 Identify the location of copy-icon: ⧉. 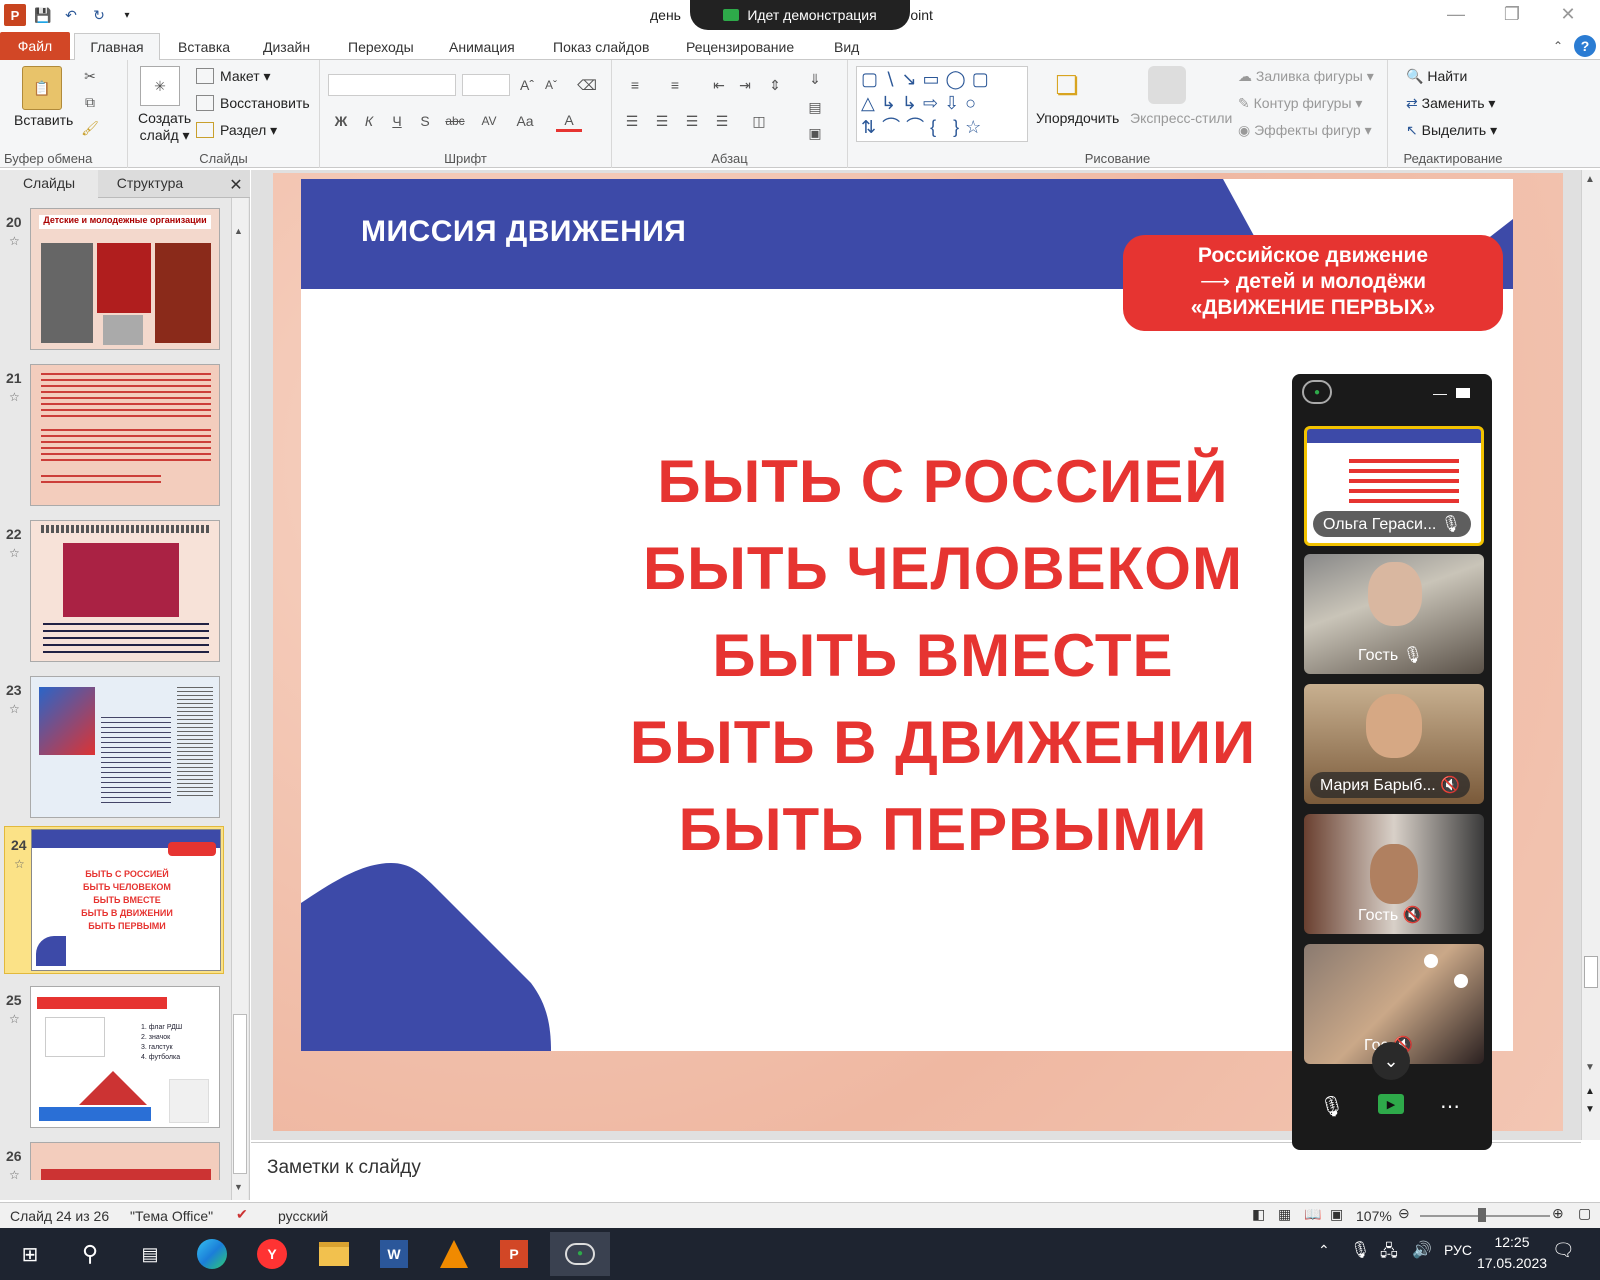
(90, 102).